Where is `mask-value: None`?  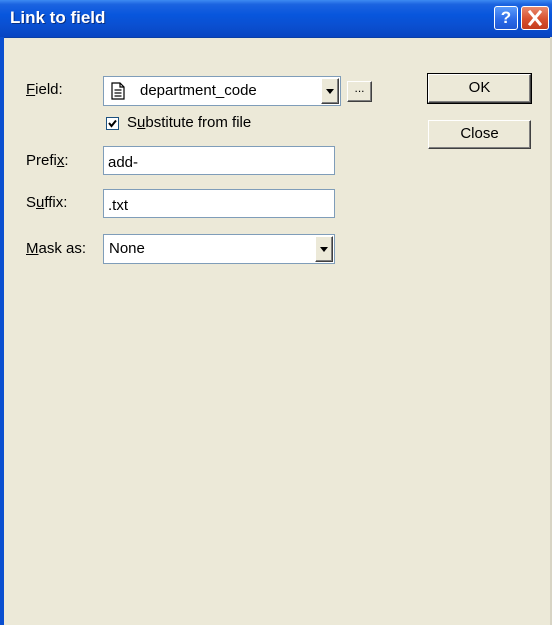 mask-value: None is located at coordinates (127, 248).